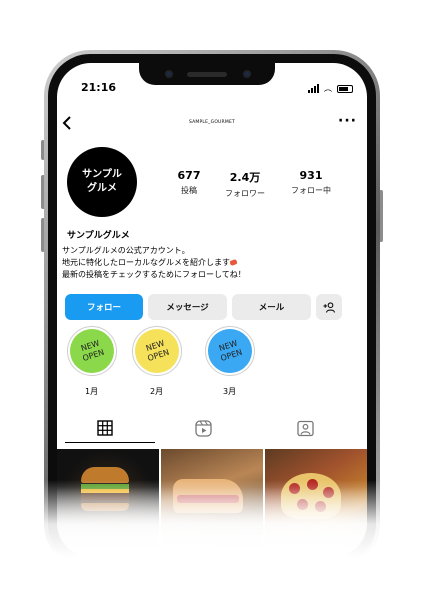 This screenshot has height=590, width=422. I want to click on front-camera-right, so click(247, 74).